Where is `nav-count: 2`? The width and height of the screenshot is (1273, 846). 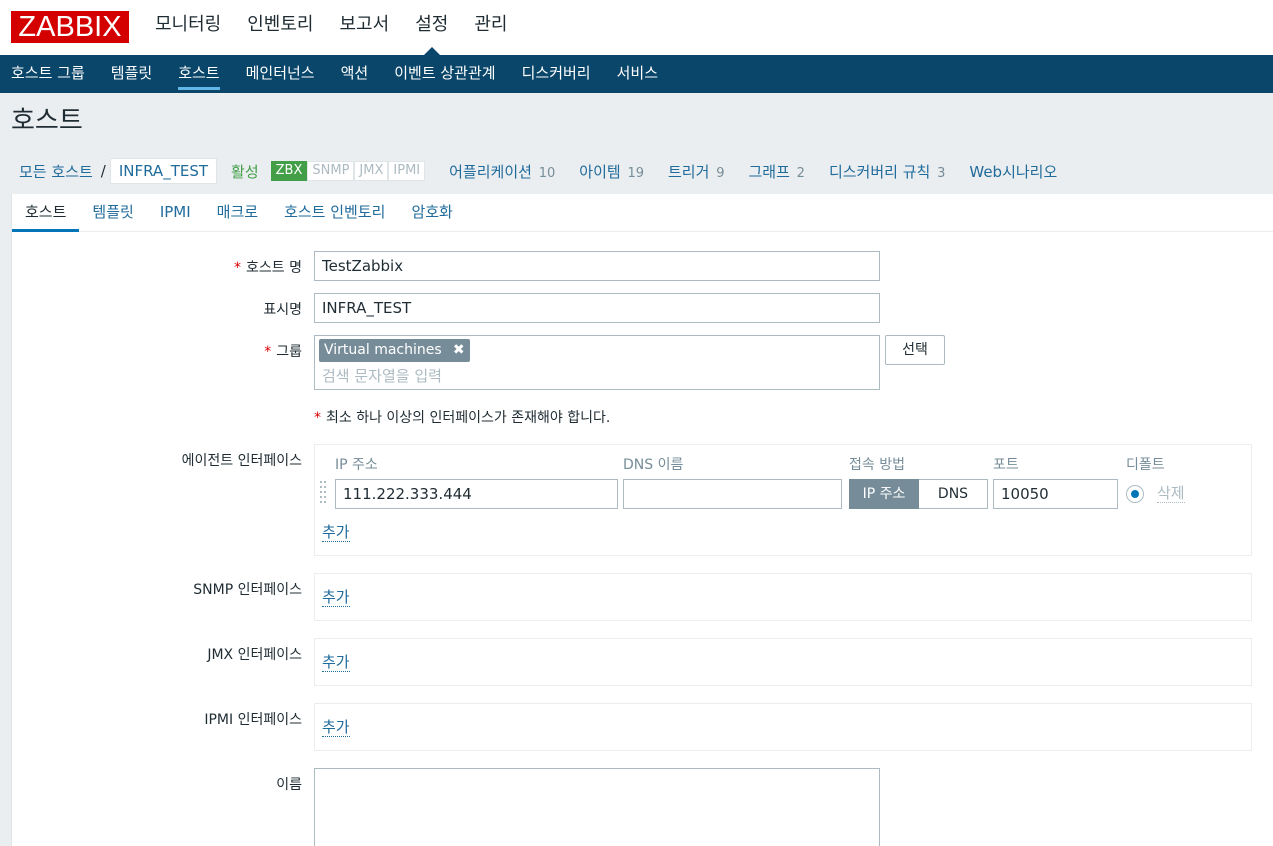 nav-count: 2 is located at coordinates (800, 173).